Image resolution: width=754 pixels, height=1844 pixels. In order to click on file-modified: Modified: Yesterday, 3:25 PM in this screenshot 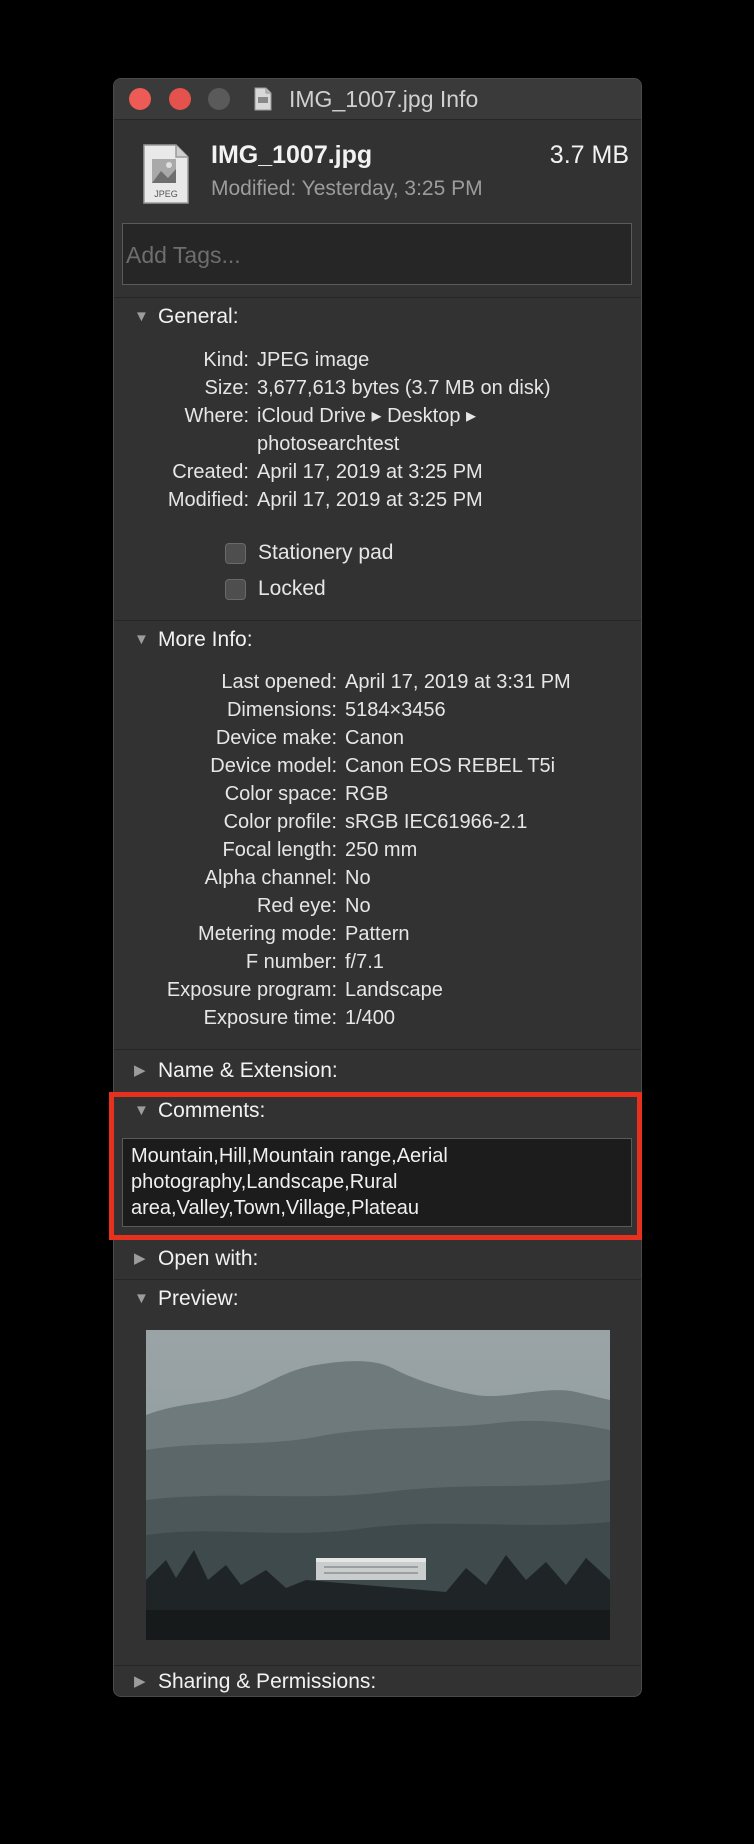, I will do `click(347, 188)`.